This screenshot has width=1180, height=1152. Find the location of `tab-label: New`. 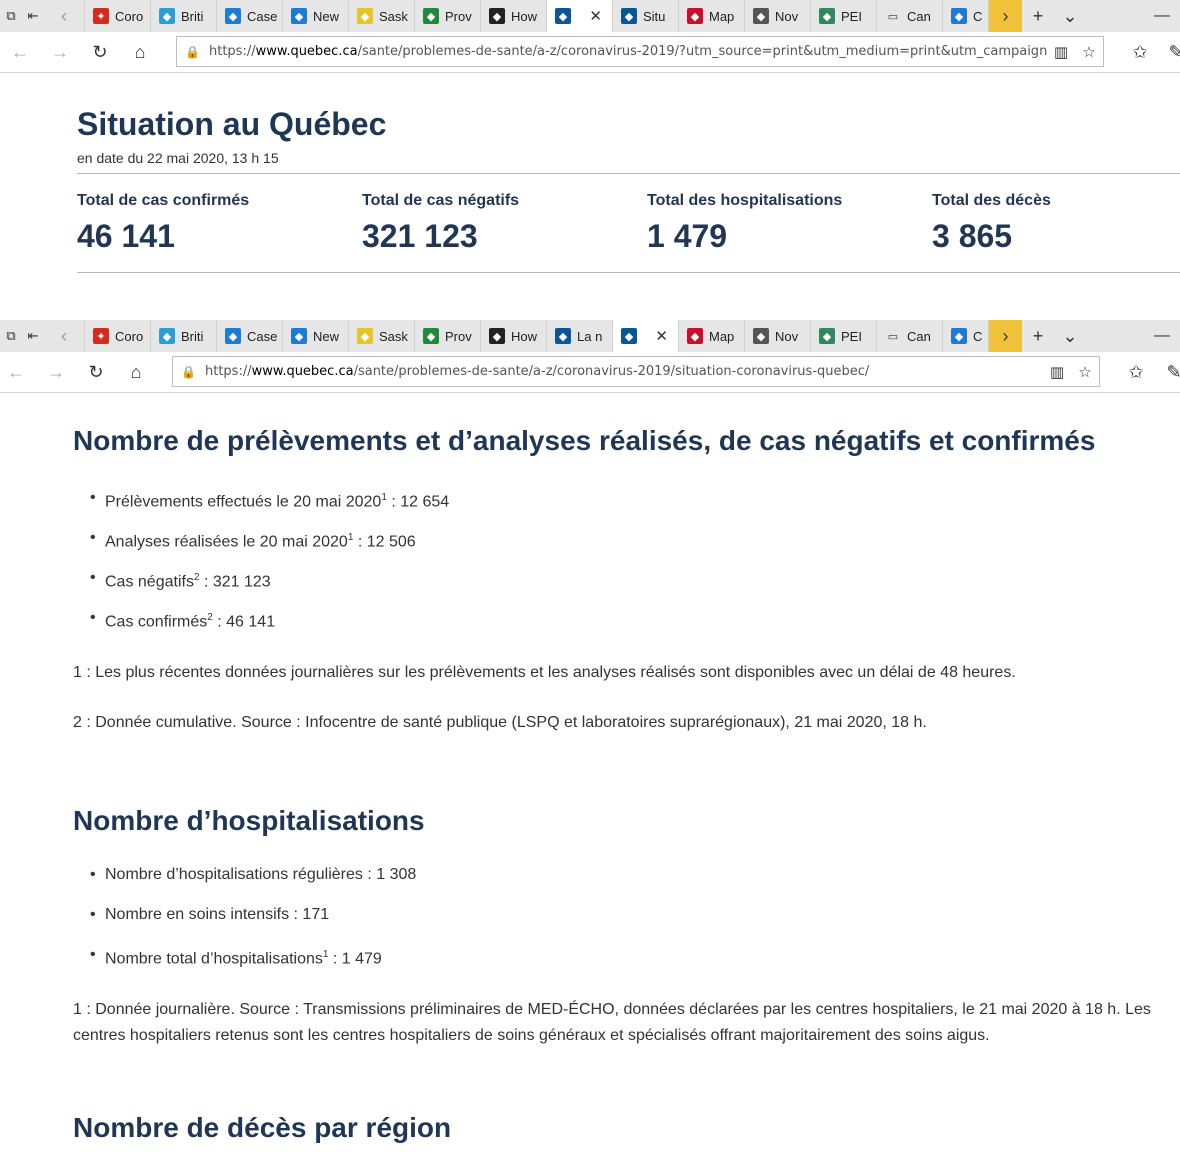

tab-label: New is located at coordinates (326, 336).